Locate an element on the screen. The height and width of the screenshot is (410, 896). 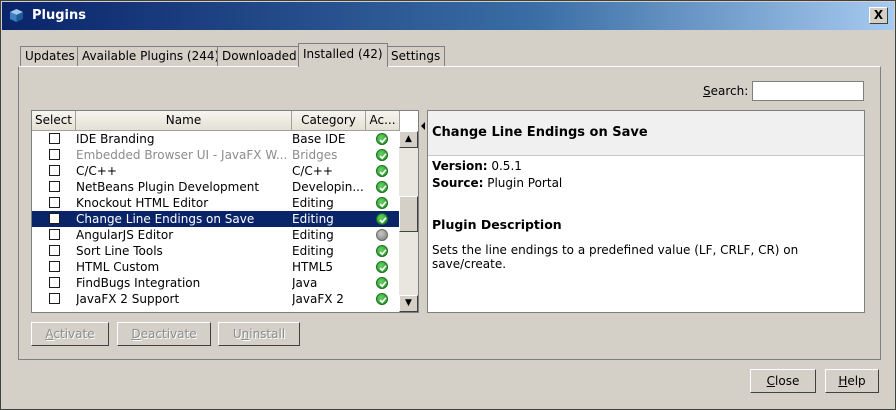
plugin-name: Knockout HTML Editor is located at coordinates (142, 203).